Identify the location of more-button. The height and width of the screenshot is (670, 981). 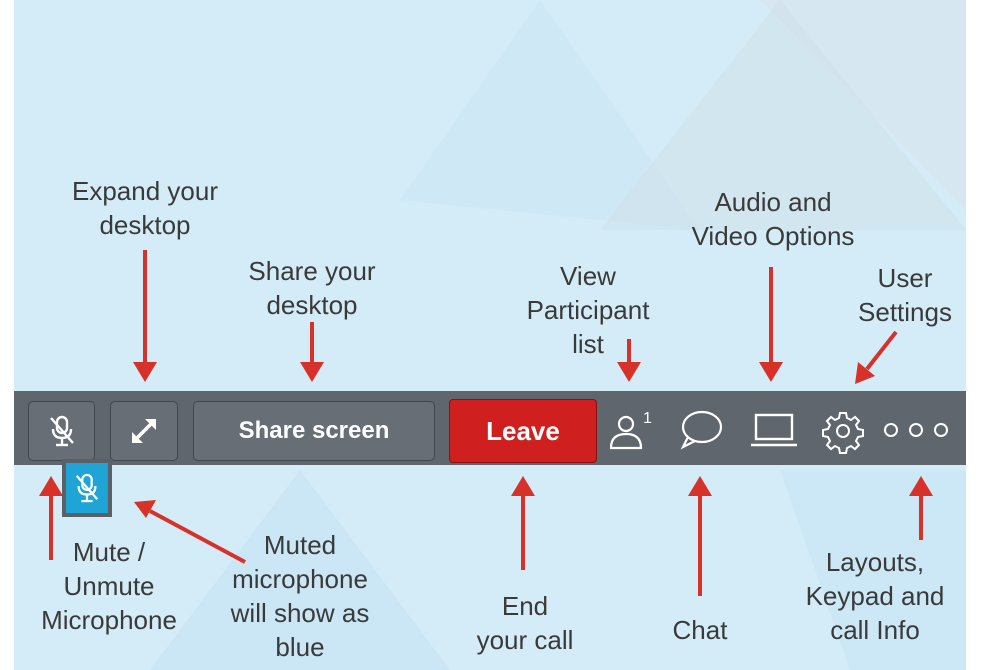
(916, 430).